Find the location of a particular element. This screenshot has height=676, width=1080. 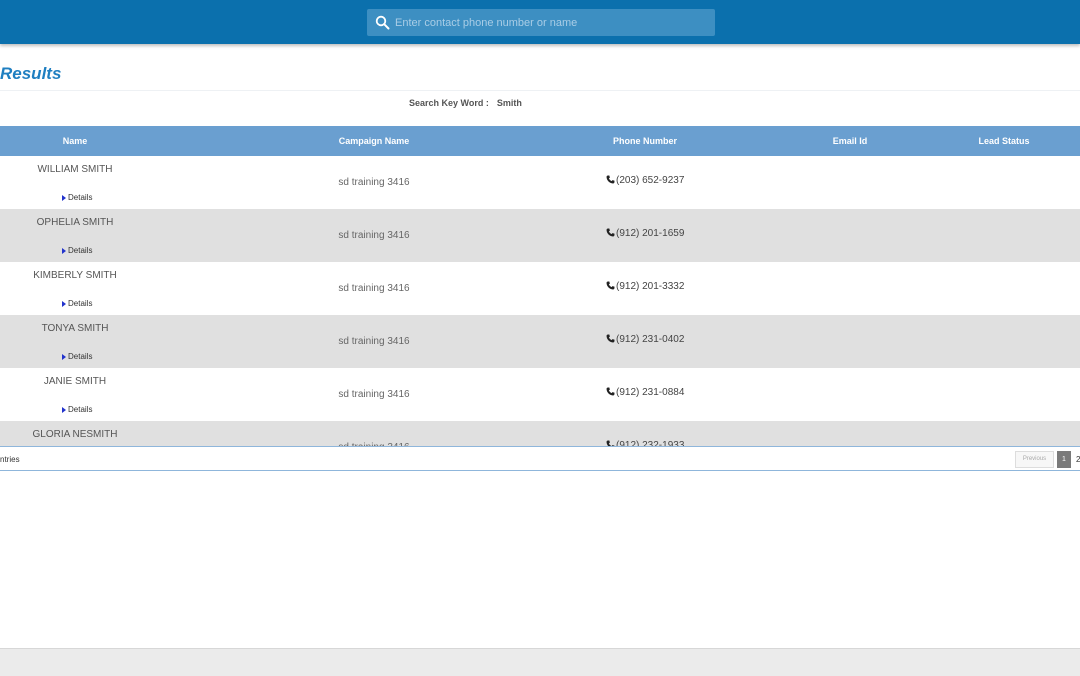

entries-info: ntries is located at coordinates (10, 459).